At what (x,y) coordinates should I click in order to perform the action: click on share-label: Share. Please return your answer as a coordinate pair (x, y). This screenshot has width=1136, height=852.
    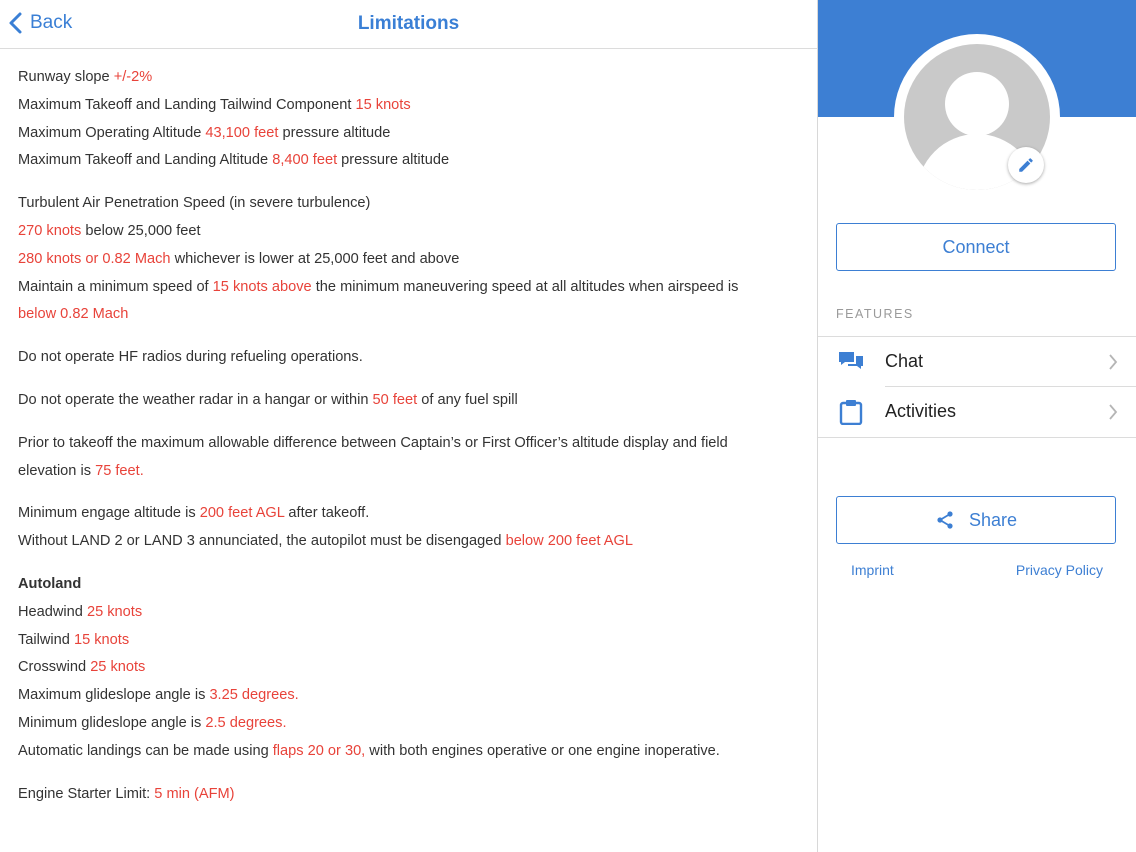
    Looking at the image, I should click on (993, 519).